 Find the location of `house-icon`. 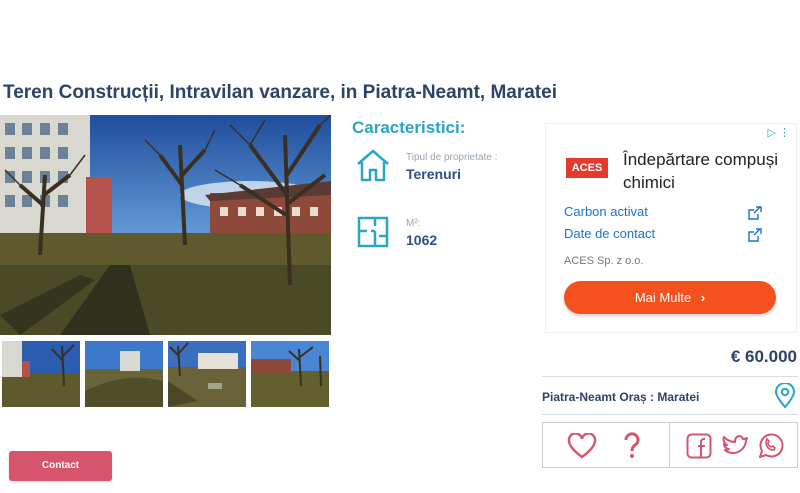

house-icon is located at coordinates (373, 165).